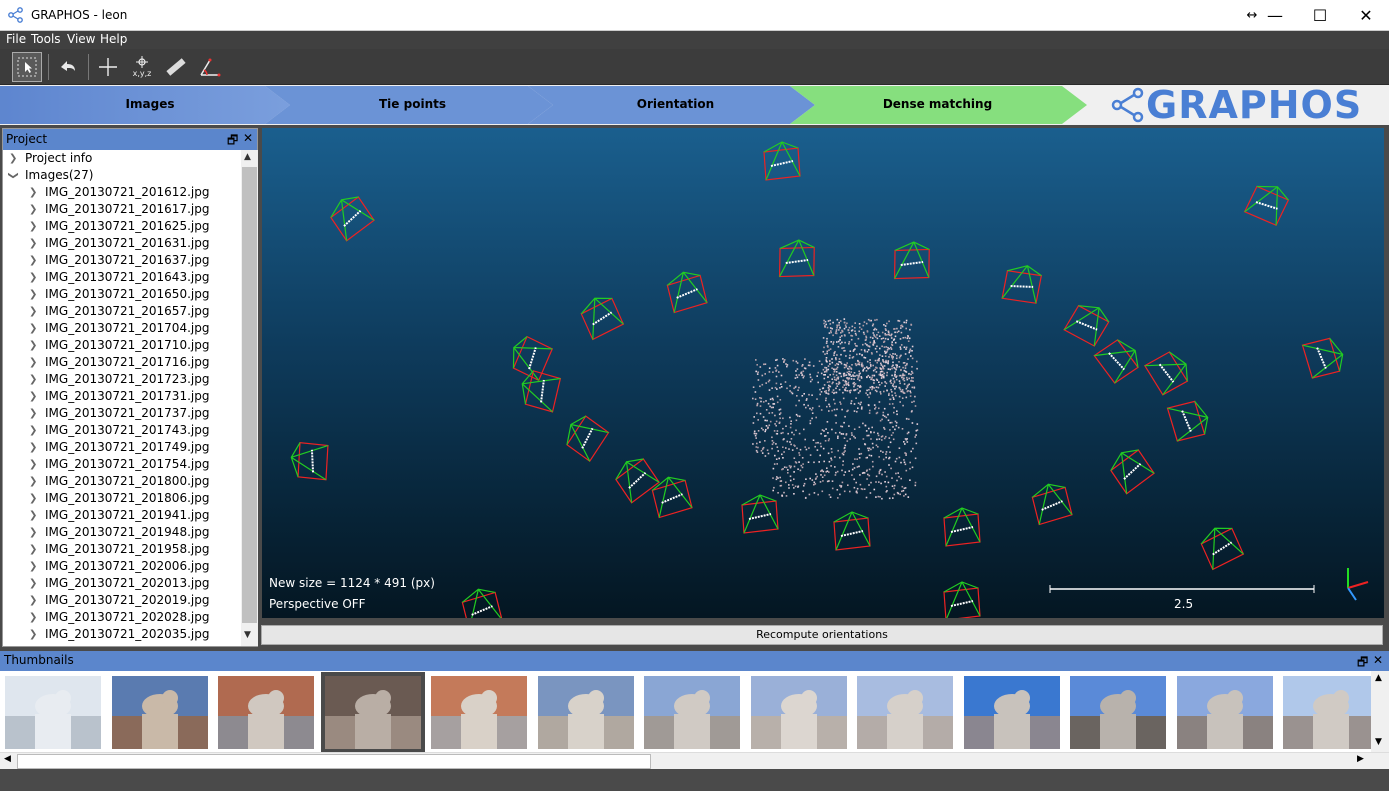 The height and width of the screenshot is (791, 1389). Describe the element at coordinates (81, 39) in the screenshot. I see `menu-view: View` at that location.